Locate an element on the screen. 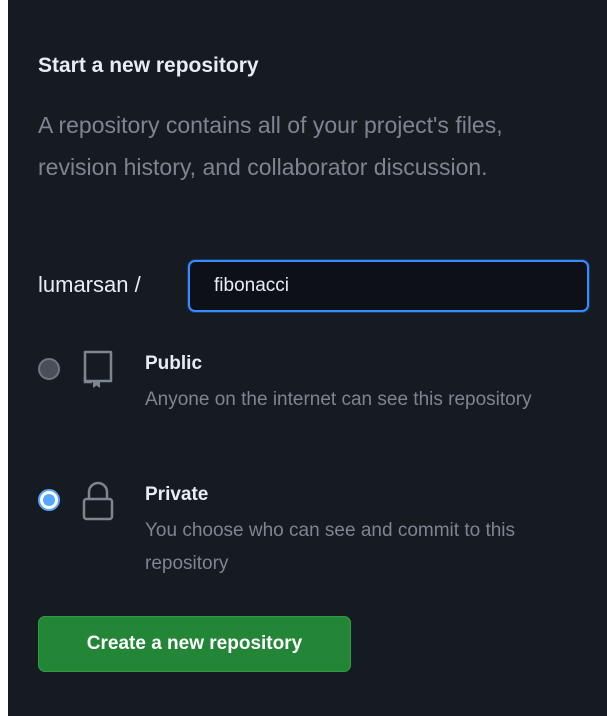  repo-icon is located at coordinates (98, 371).